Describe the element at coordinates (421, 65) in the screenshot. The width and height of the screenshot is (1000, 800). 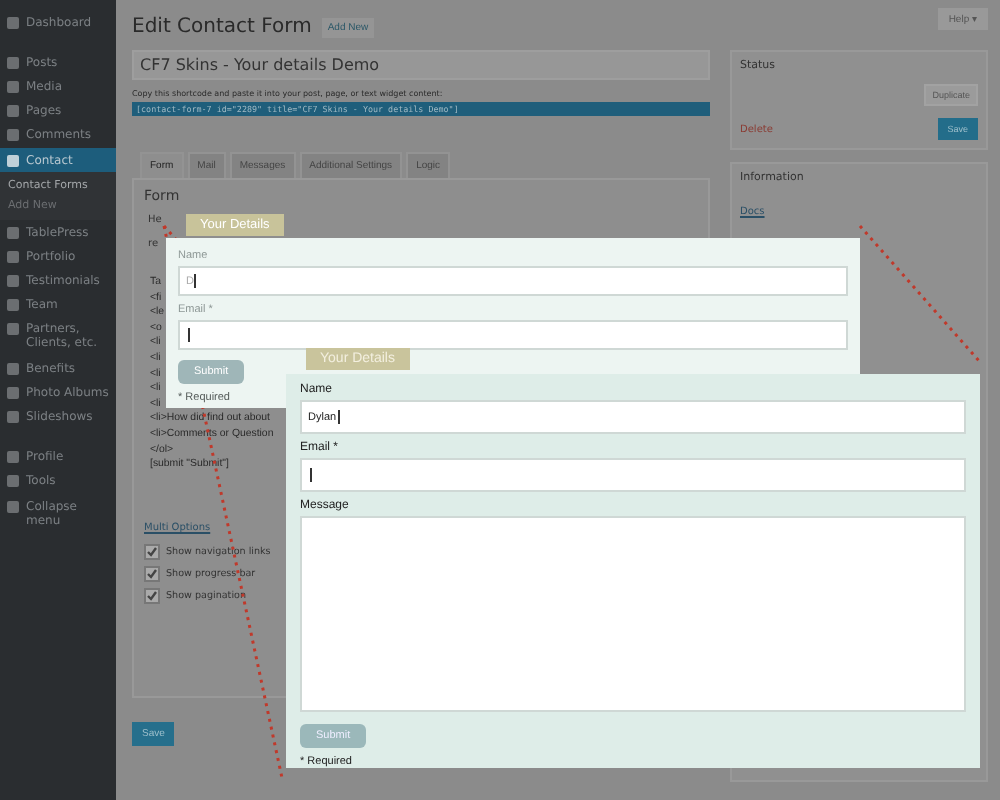
I see `title-field: CF7 Skins - Your details Demo` at that location.